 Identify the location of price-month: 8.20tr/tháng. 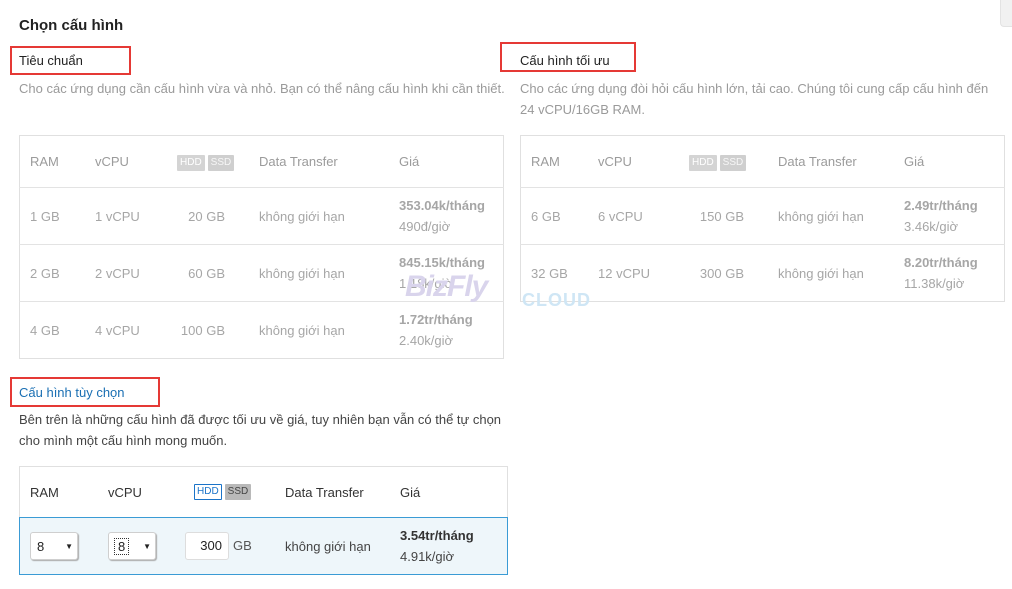
(941, 262).